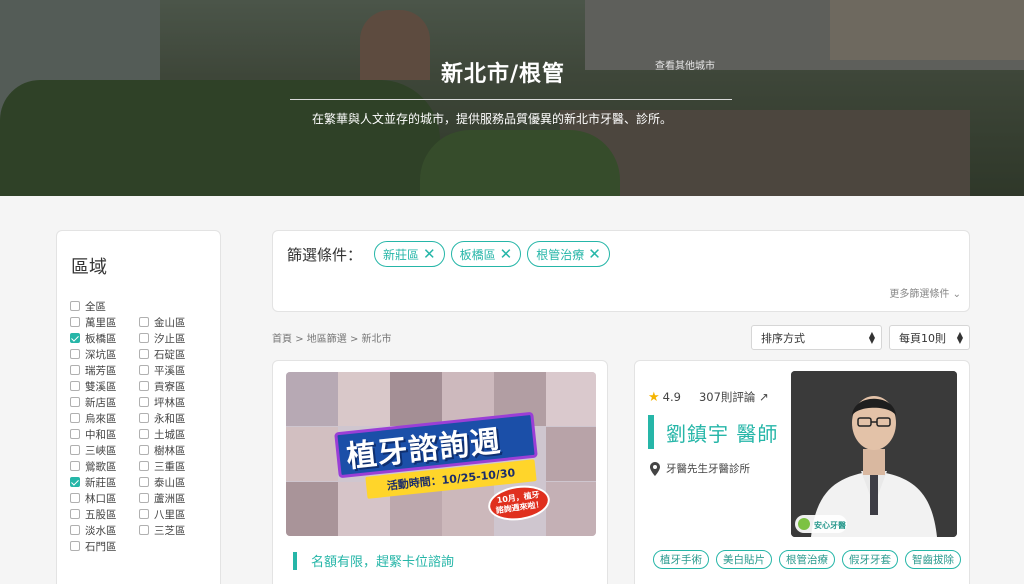  Describe the element at coordinates (104, 354) in the screenshot. I see `district-option: 深坑區` at that location.